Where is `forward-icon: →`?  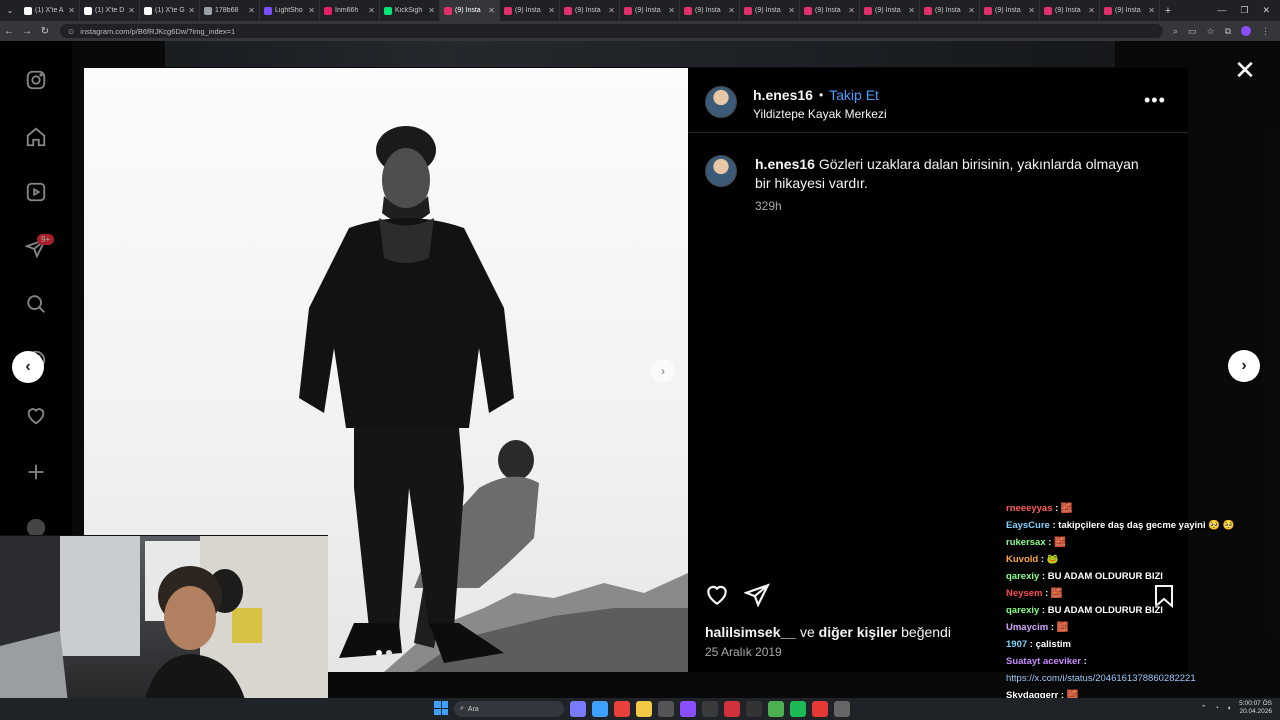
forward-icon: → is located at coordinates (27, 31).